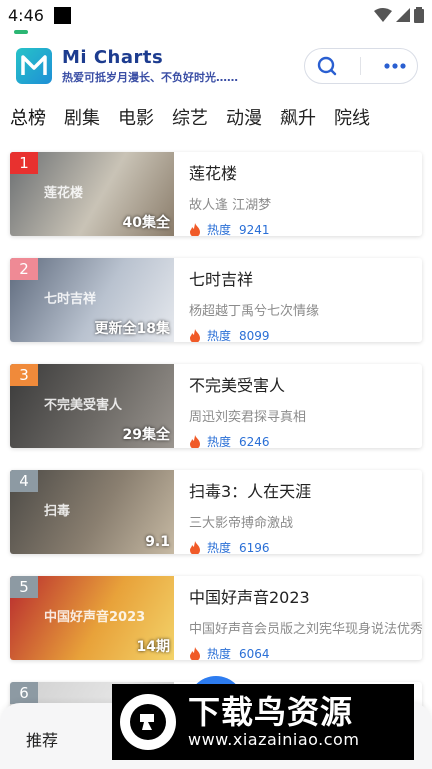  What do you see at coordinates (274, 739) in the screenshot?
I see `watermark-url: www.xiazainiao.com` at bounding box center [274, 739].